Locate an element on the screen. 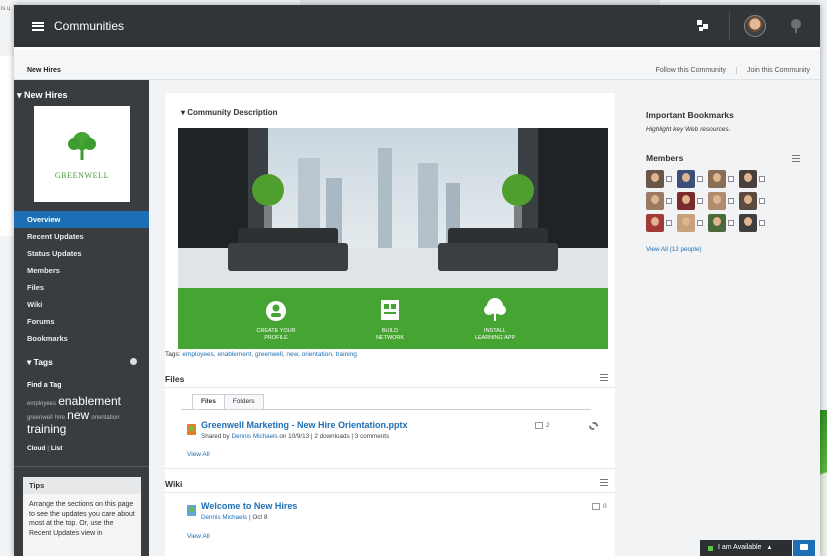 The width and height of the screenshot is (827, 556). breadcrumb: New Hires is located at coordinates (44, 70).